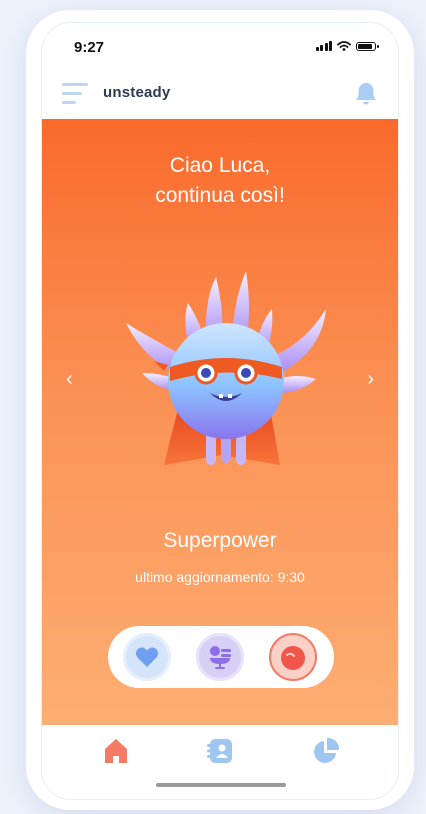 This screenshot has height=814, width=426. I want to click on diary-icon, so click(220, 751).